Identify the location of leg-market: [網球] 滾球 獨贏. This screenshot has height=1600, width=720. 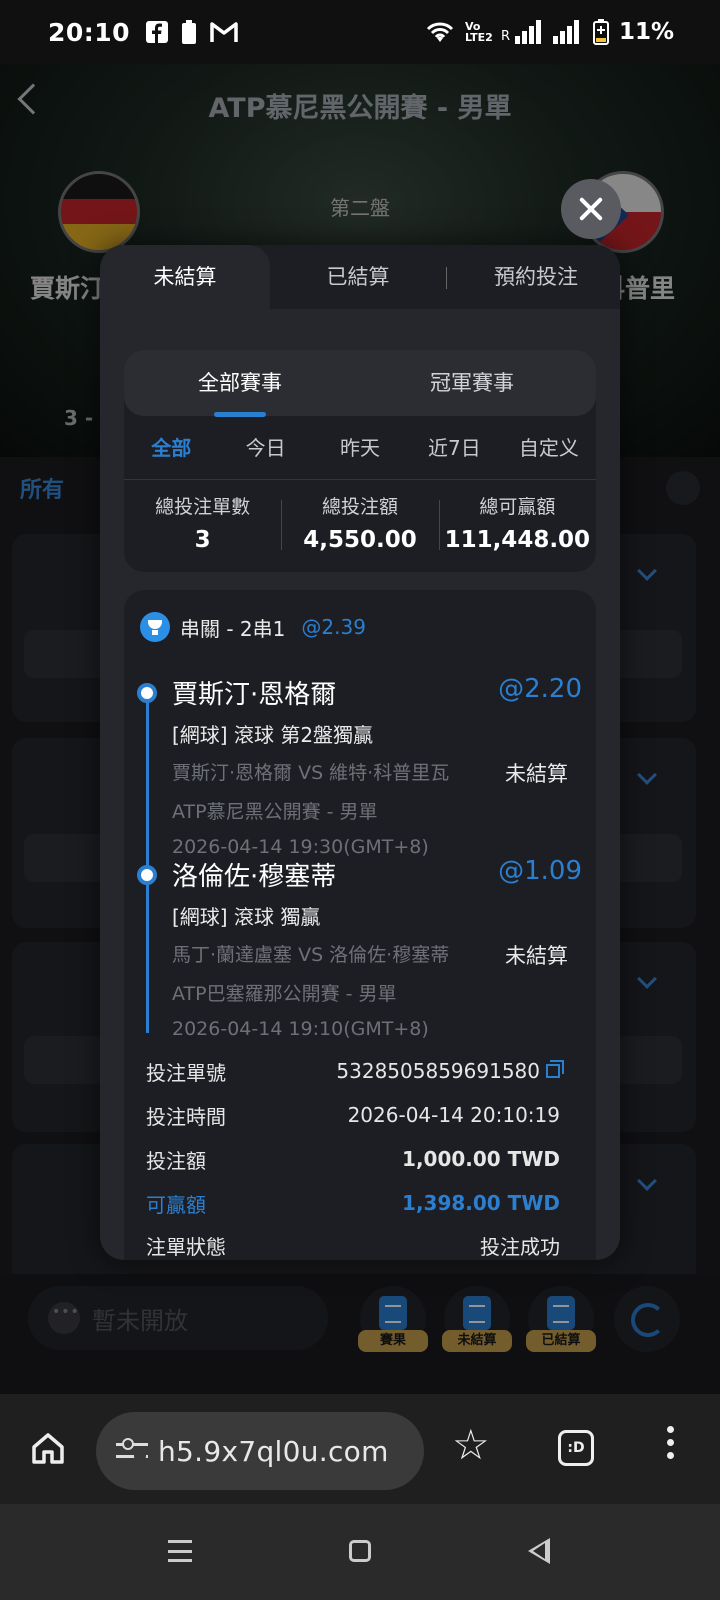
(246, 917).